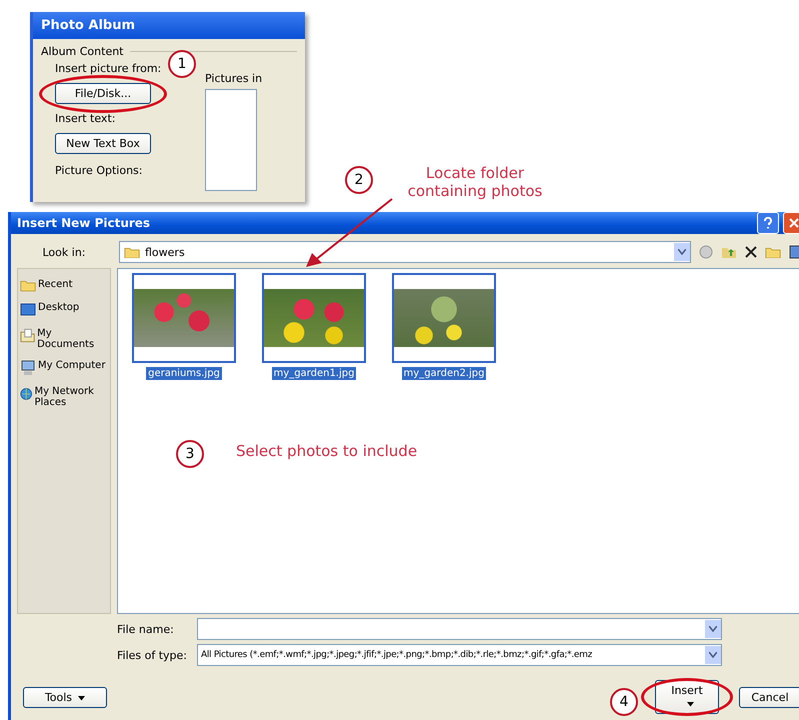  I want to click on insert-text-label: Insert text:, so click(85, 118).